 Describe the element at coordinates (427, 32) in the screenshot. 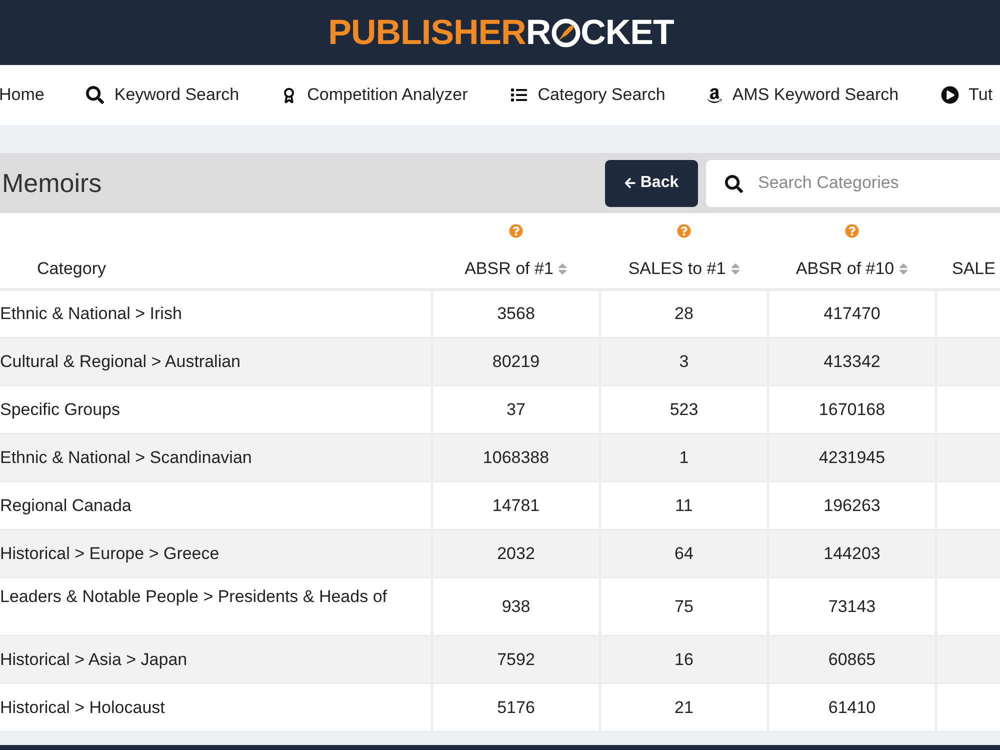

I see `logo-text: PUBLISHER` at that location.